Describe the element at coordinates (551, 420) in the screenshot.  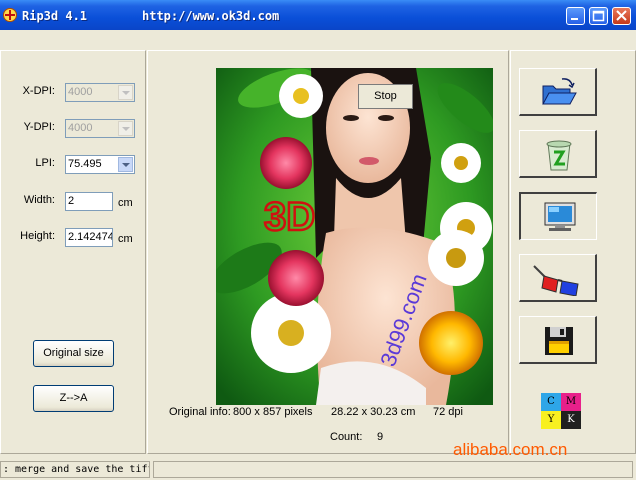
I see `cmyk-y: Y` at that location.